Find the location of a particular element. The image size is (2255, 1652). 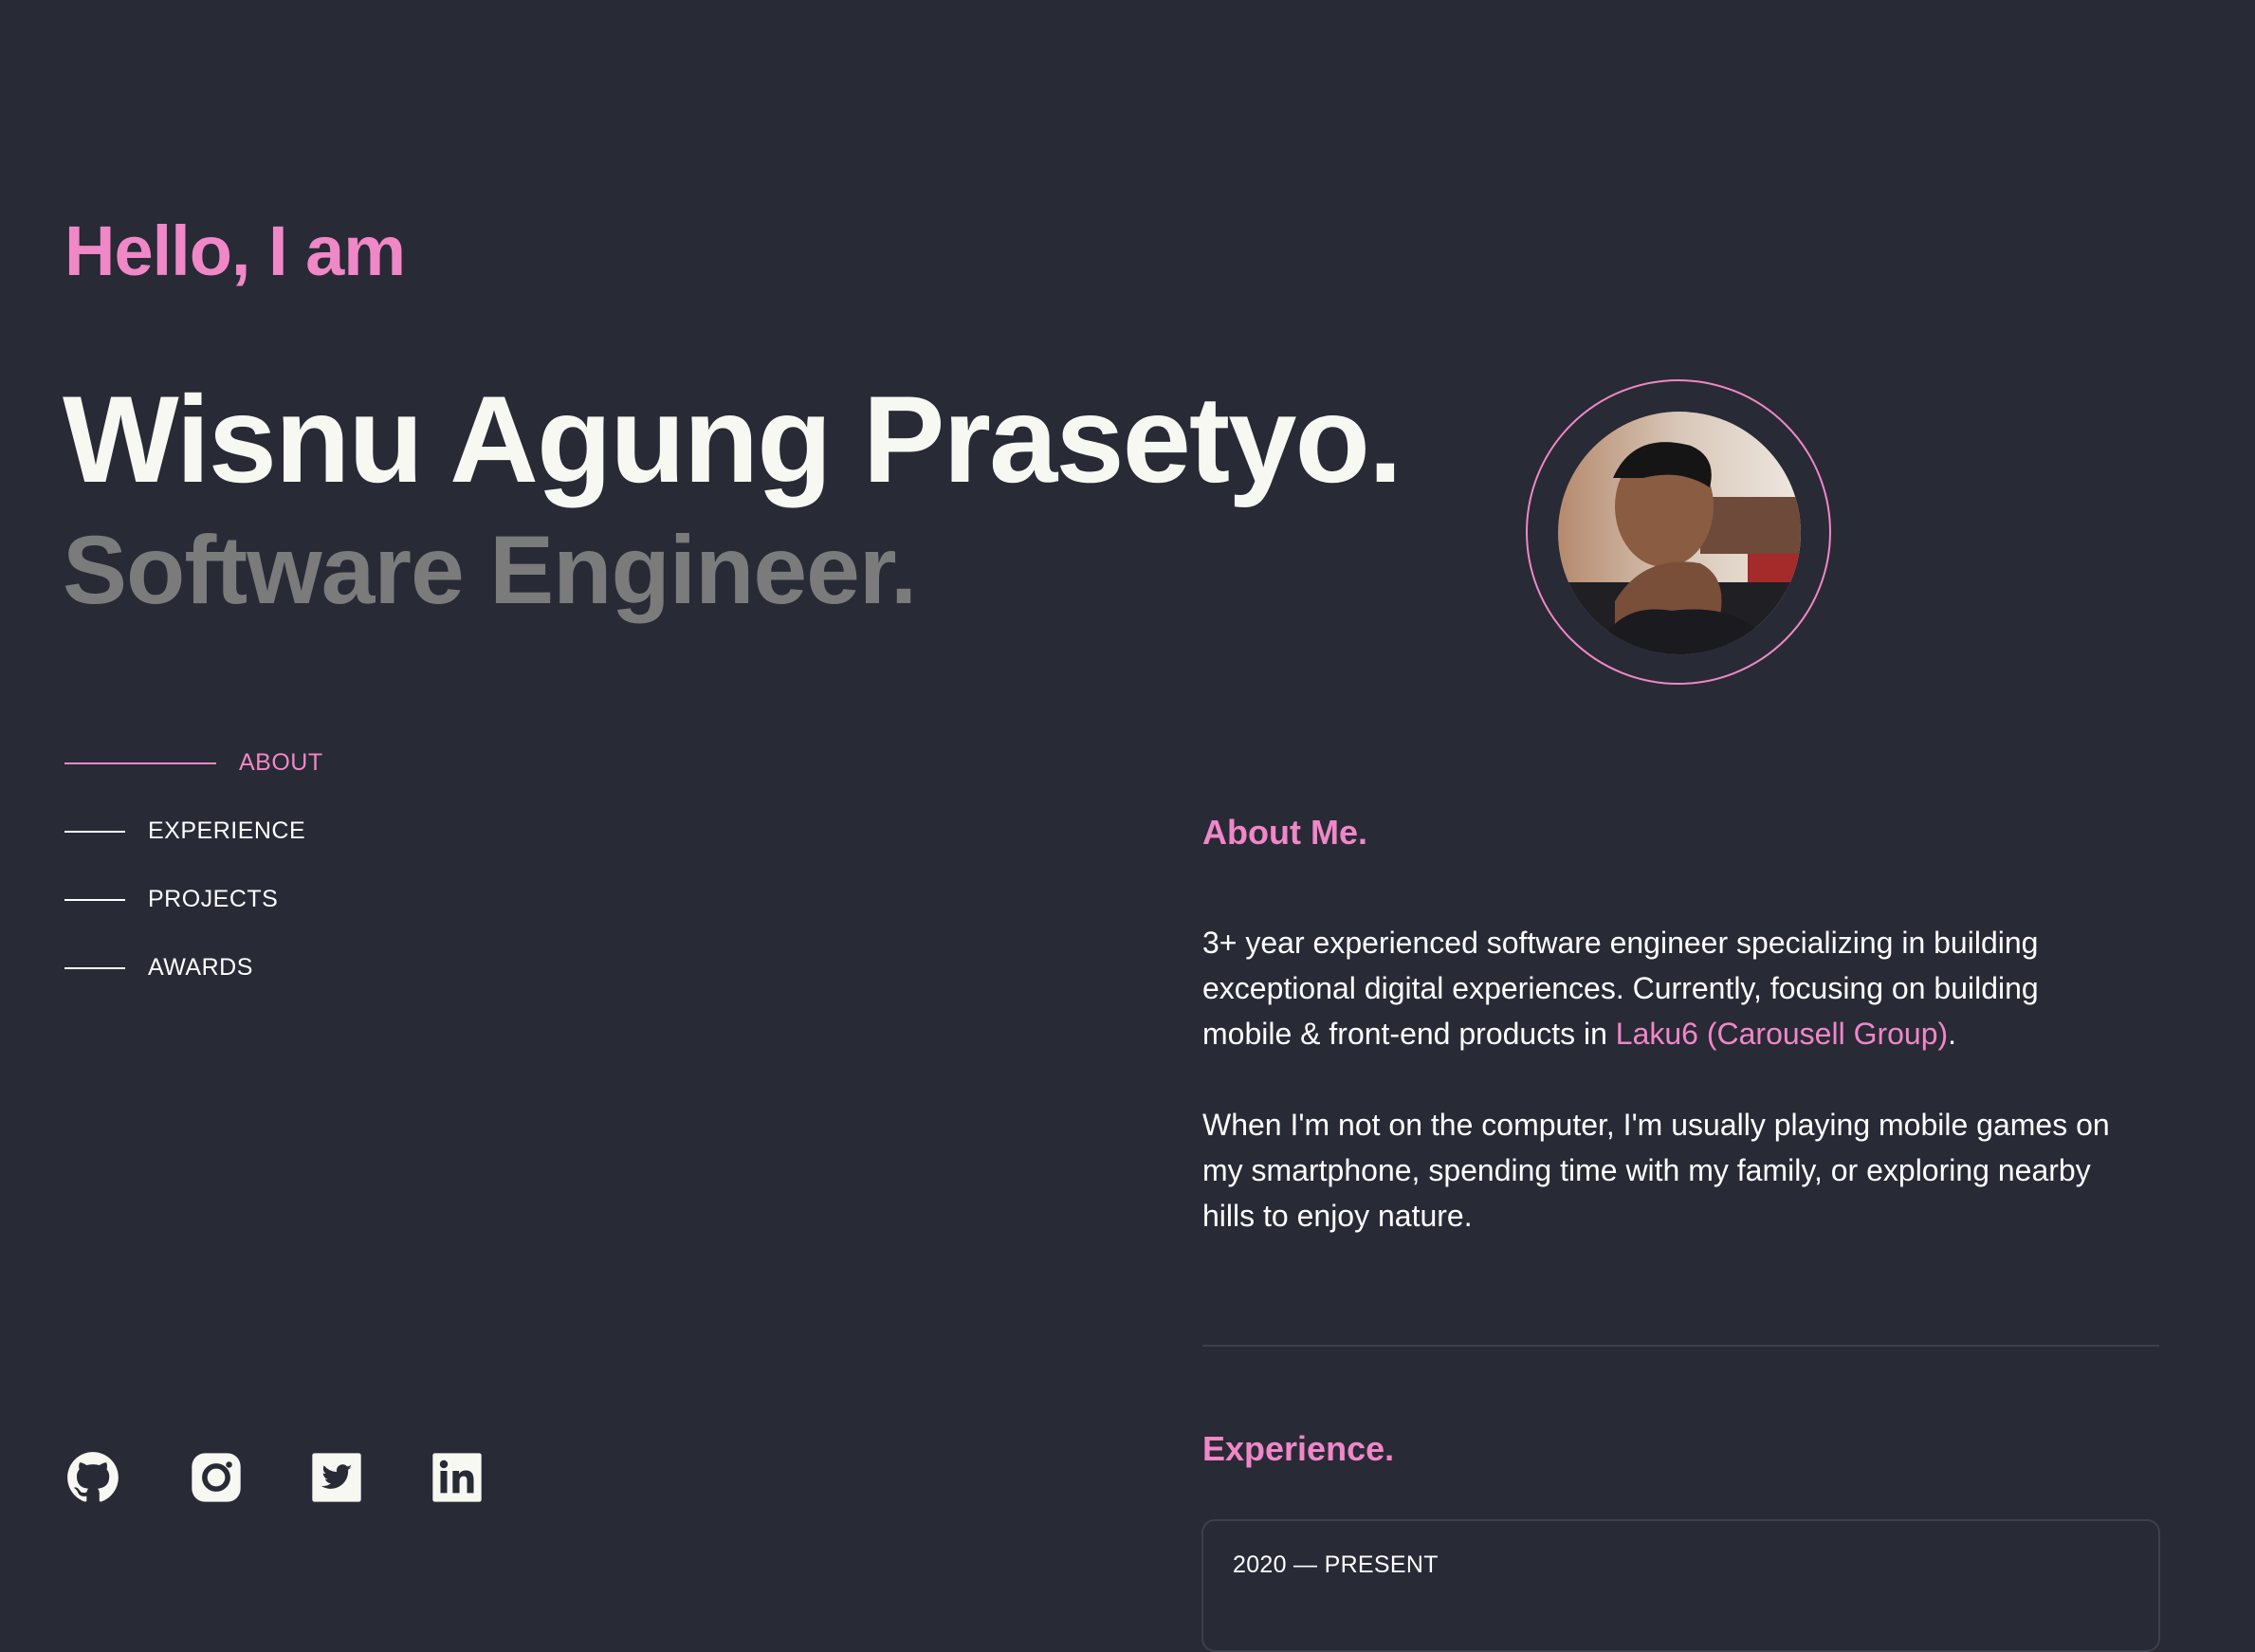

nav-experience: EXPERIENCE is located at coordinates (184, 831).